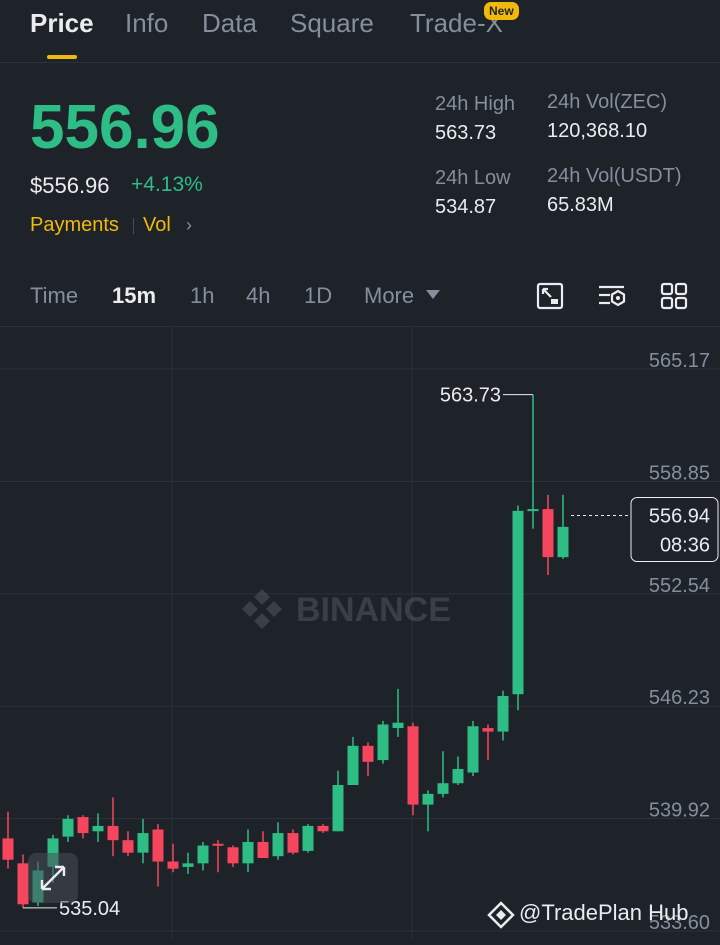  I want to click on chart-watermark: BINANCE, so click(346, 609).